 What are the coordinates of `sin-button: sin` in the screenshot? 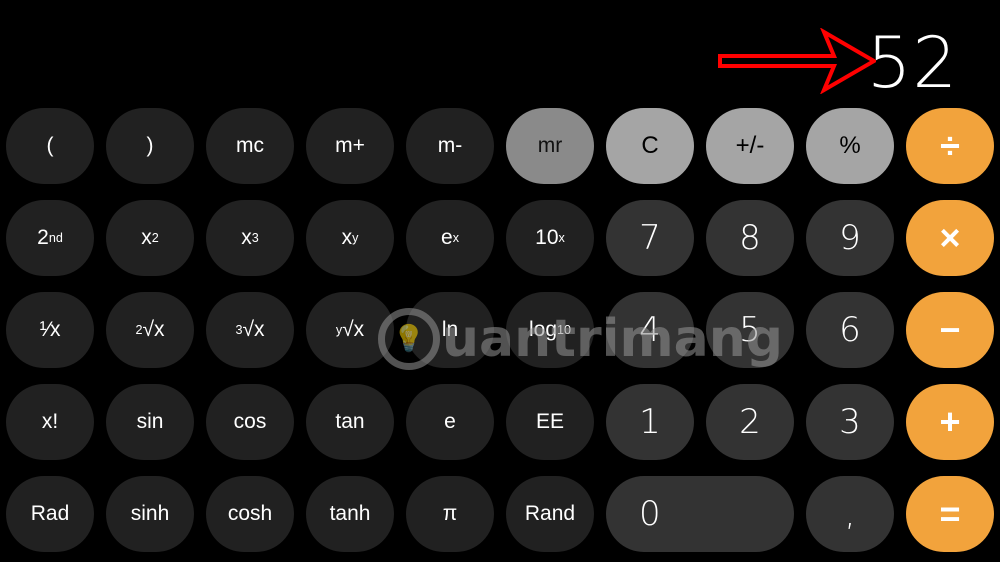 It's located at (150, 422).